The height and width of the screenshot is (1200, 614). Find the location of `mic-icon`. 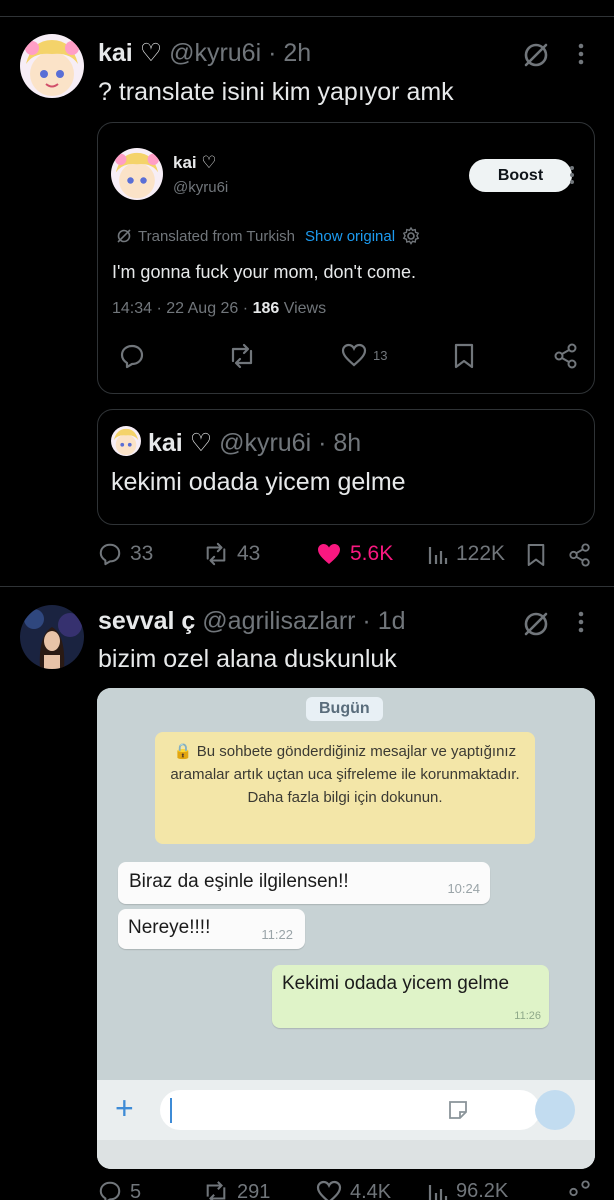

mic-icon is located at coordinates (555, 1110).